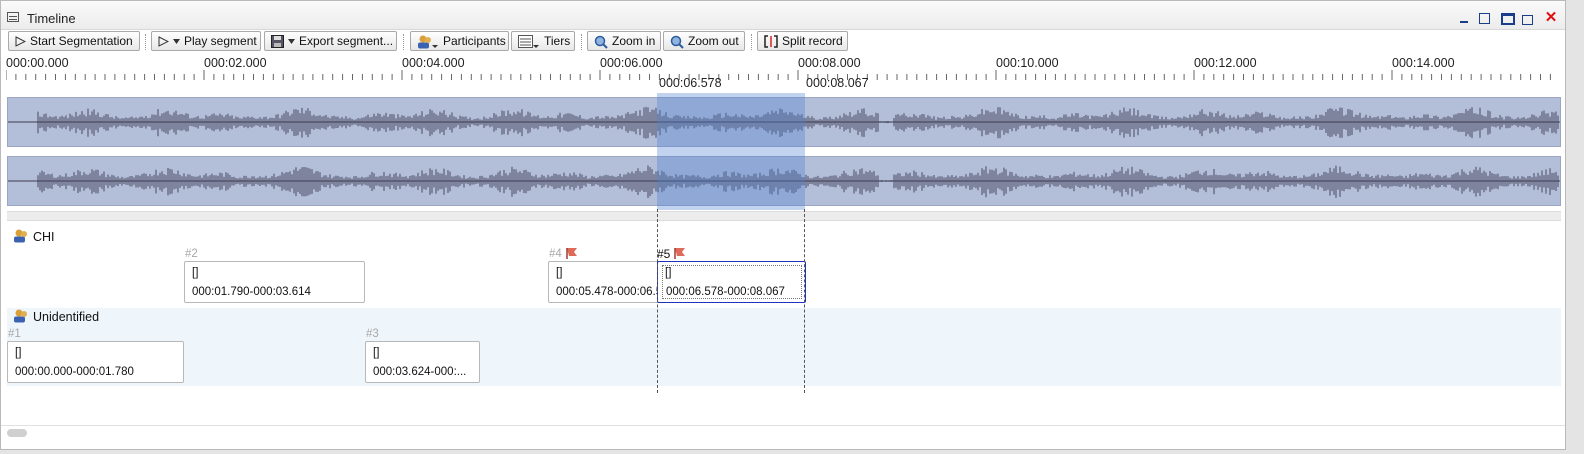  Describe the element at coordinates (528, 41) in the screenshot. I see `tiers-icon` at that location.